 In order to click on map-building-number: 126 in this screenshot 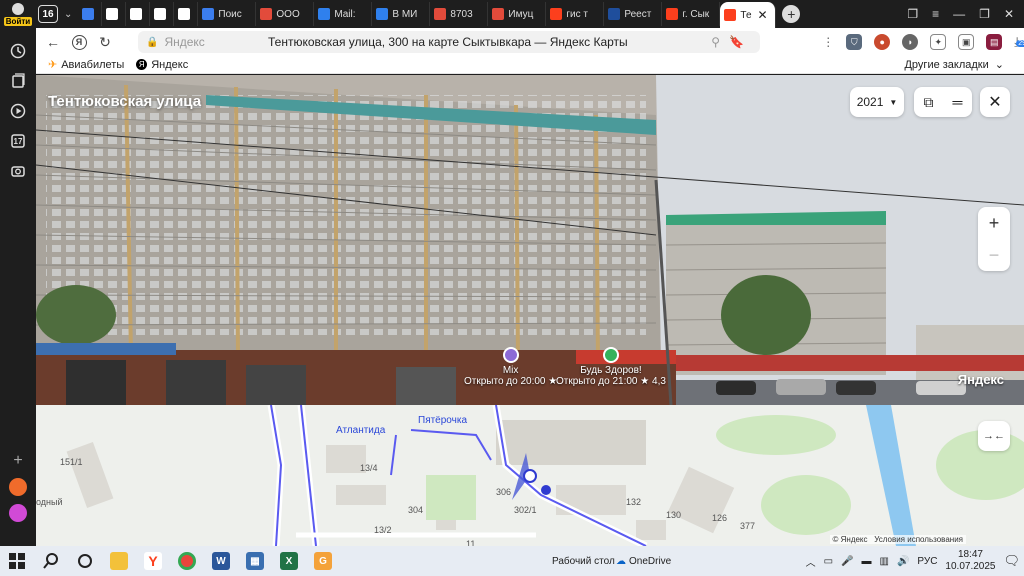, I will do `click(720, 518)`.